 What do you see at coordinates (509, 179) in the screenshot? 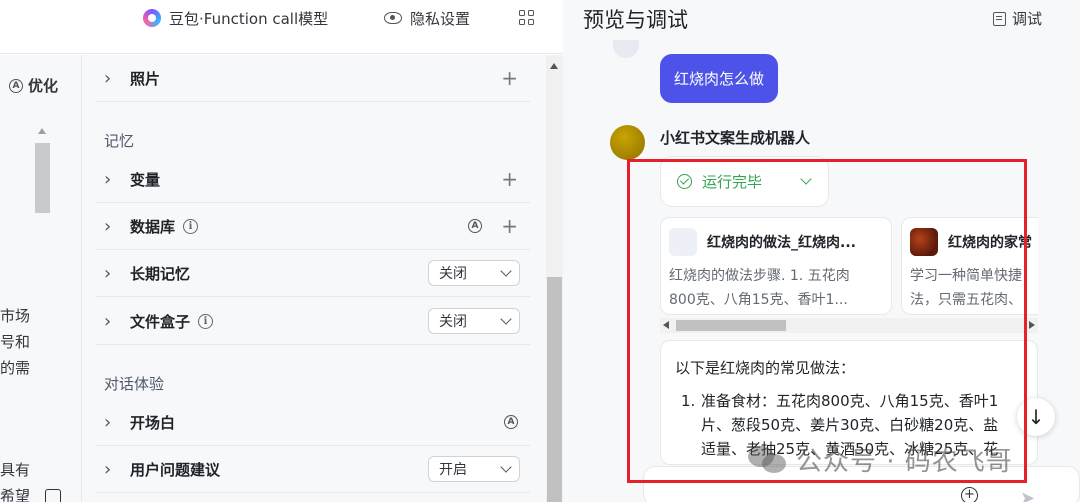
I see `add-variable-plus-icon: +` at bounding box center [509, 179].